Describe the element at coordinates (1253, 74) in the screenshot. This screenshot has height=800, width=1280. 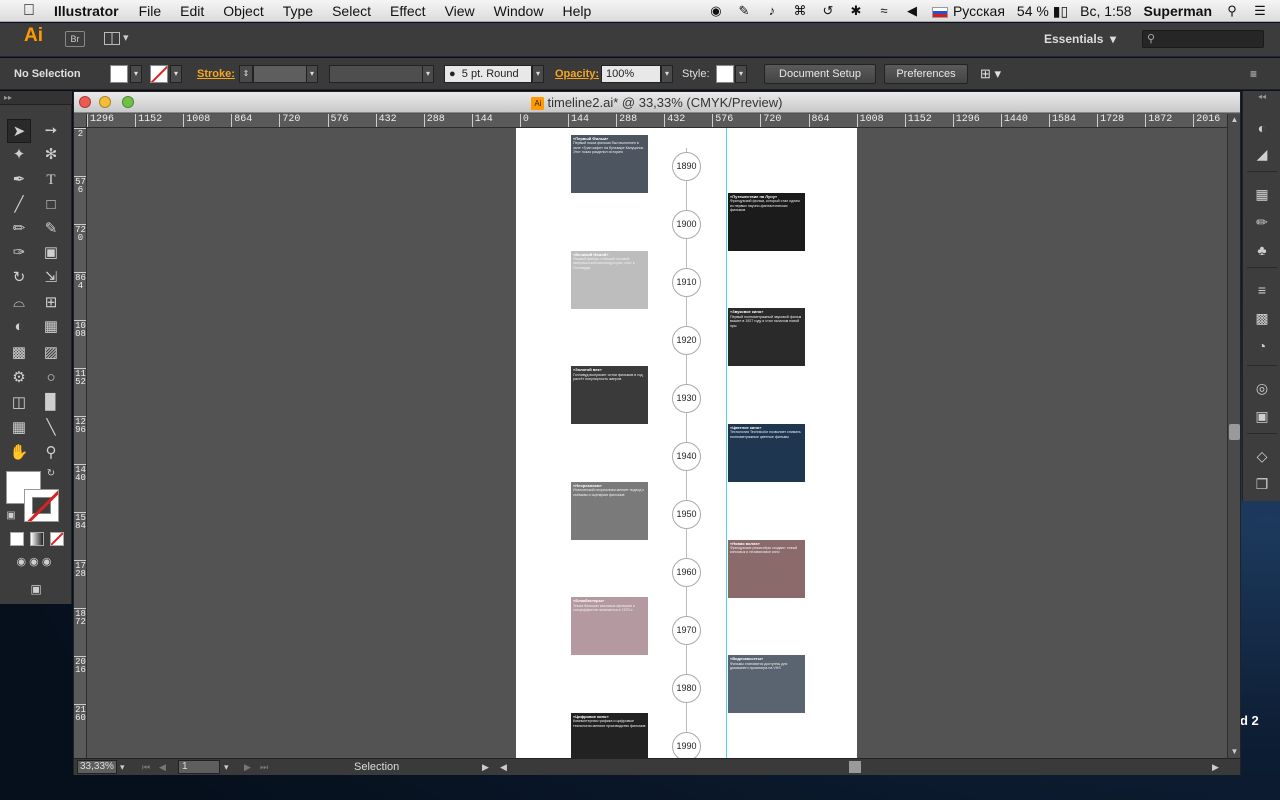
I see `panel-menu-icon: ≡` at that location.